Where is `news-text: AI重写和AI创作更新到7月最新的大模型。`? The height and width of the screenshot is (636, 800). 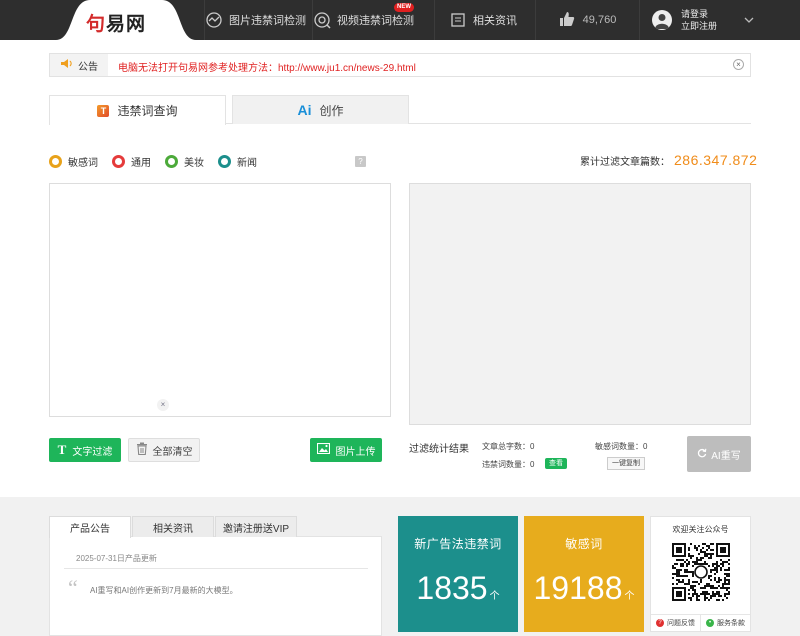
news-text: AI重写和AI创作更新到7月最新的大模型。 is located at coordinates (164, 590).